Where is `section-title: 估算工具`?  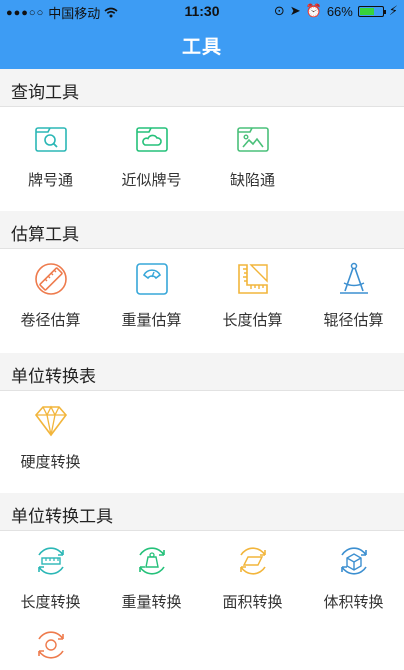
section-title: 估算工具 is located at coordinates (45, 234).